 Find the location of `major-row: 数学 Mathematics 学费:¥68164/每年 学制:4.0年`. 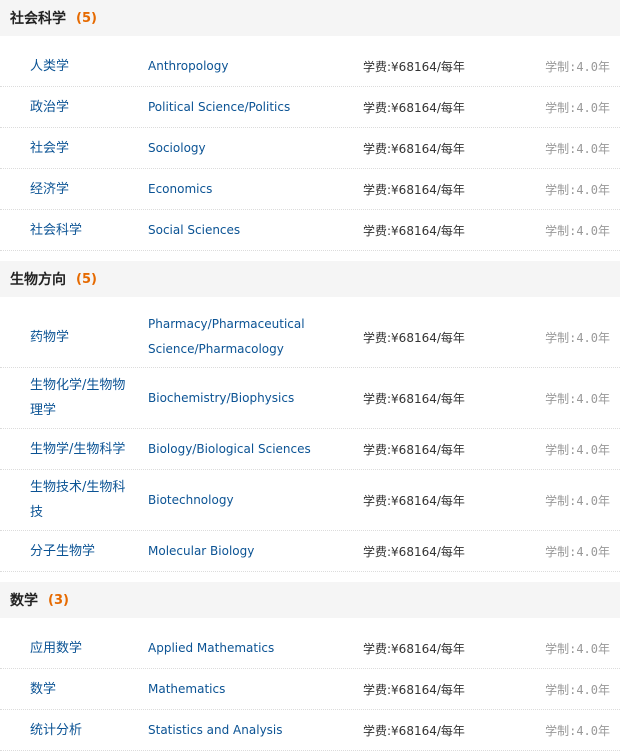

major-row: 数学 Mathematics 学费:¥68164/每年 学制:4.0年 is located at coordinates (310, 689).